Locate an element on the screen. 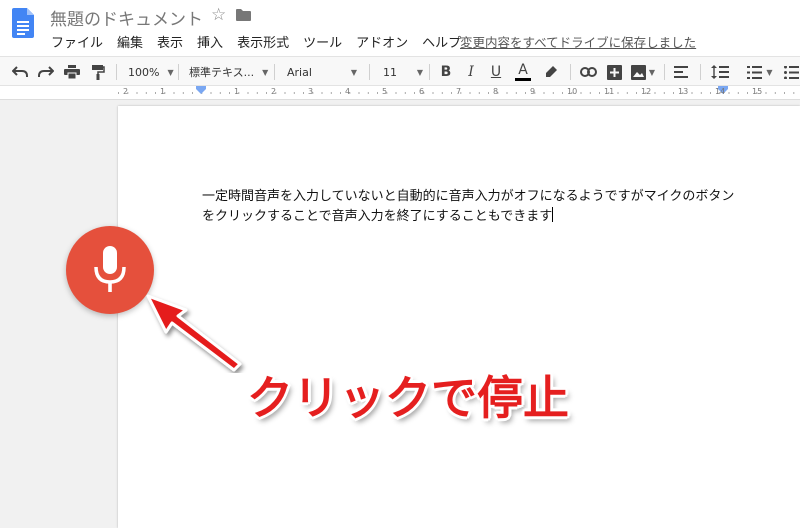  menu-bar: ファイル 編集 表示 挿入 表示形式 ツール アドオン ヘルプ is located at coordinates (263, 41).